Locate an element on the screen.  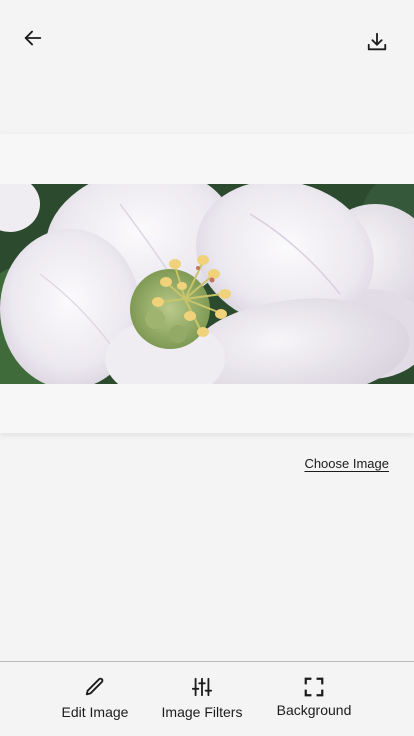
download-button is located at coordinates (377, 42).